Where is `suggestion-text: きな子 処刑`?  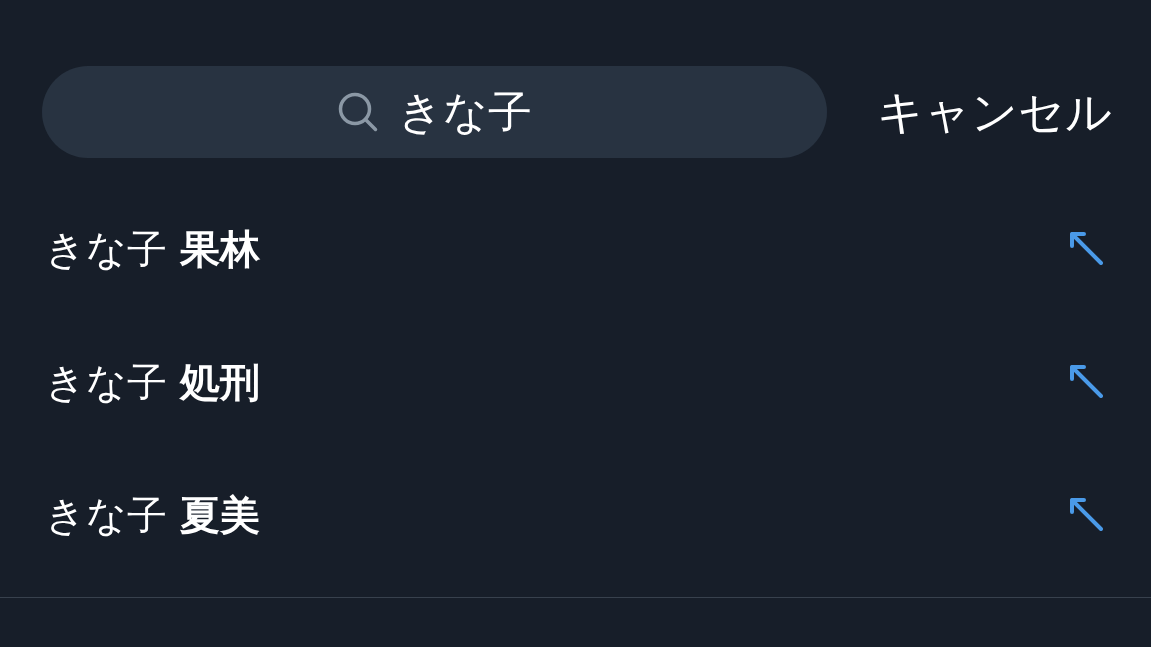
suggestion-text: きな子 処刑 is located at coordinates (152, 381).